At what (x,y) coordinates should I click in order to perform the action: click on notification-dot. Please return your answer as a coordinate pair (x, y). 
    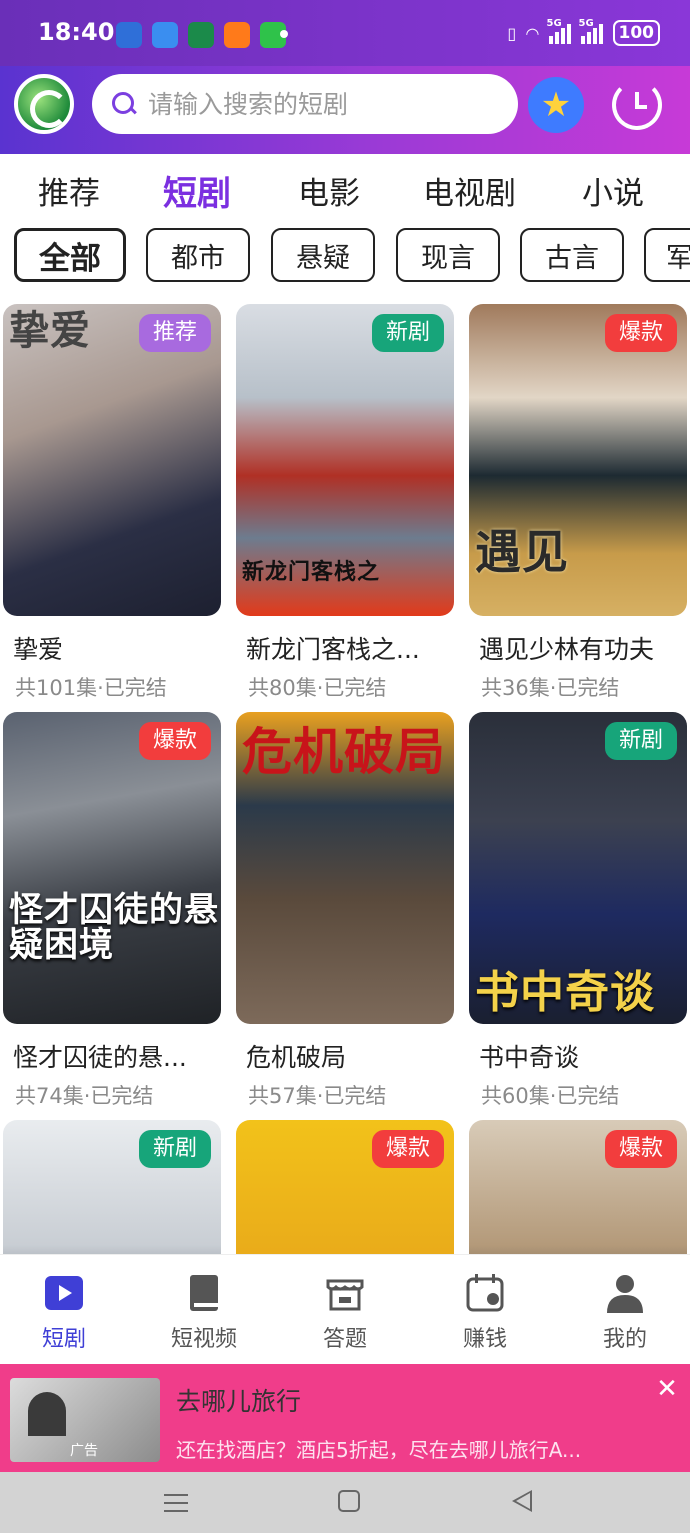
    Looking at the image, I should click on (284, 34).